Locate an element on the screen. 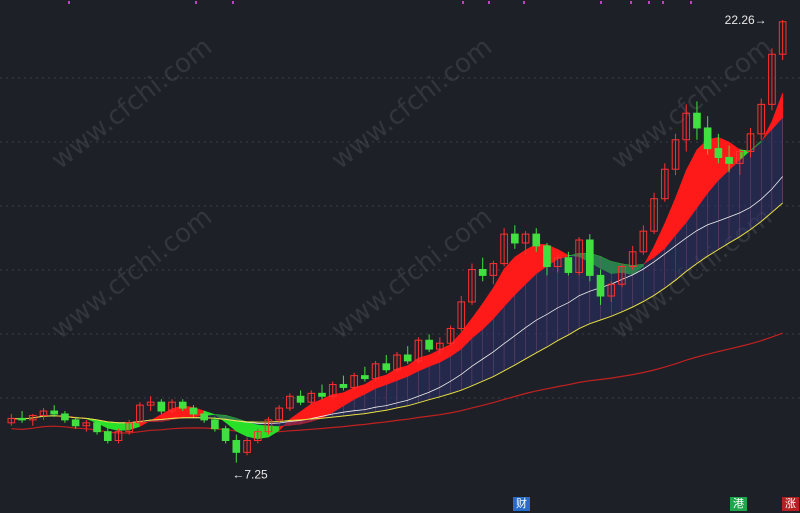 This screenshot has height=513, width=800. tag-cai: 财 is located at coordinates (521, 504).